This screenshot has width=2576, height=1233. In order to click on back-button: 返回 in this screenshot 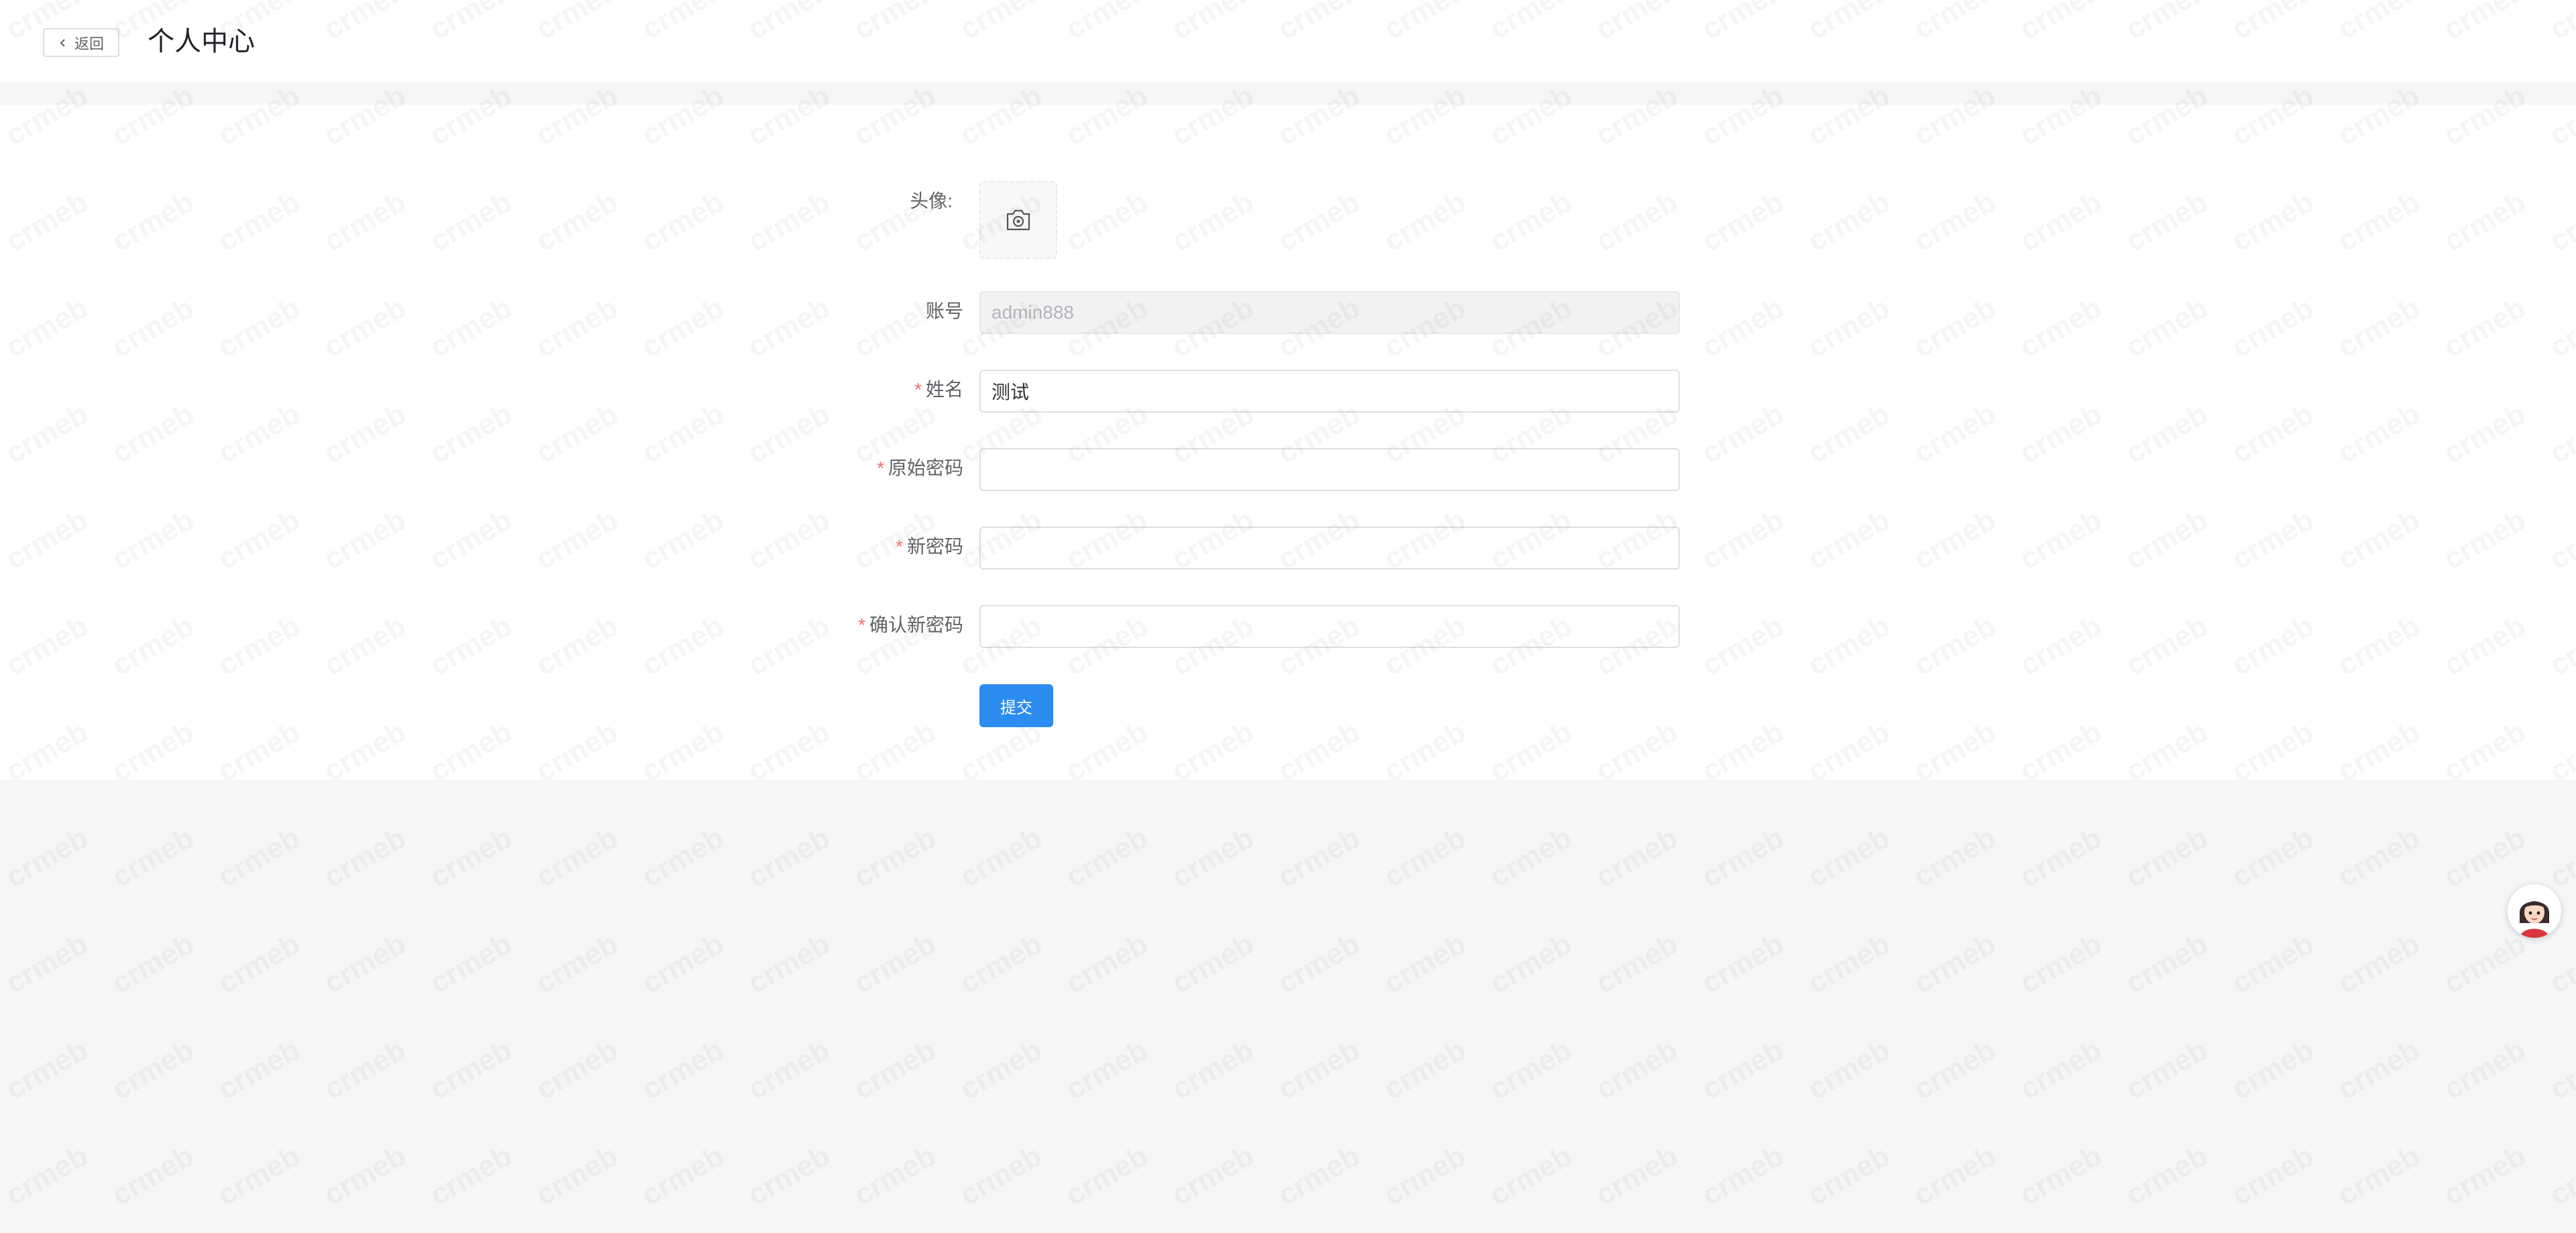, I will do `click(81, 43)`.